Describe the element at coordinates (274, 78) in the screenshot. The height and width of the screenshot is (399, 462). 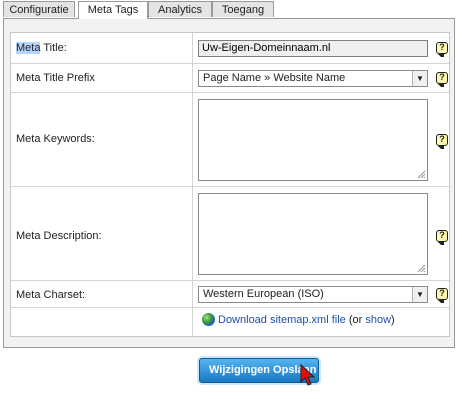
I see `meta-title-prefix-value: Page Name » Website Name` at that location.